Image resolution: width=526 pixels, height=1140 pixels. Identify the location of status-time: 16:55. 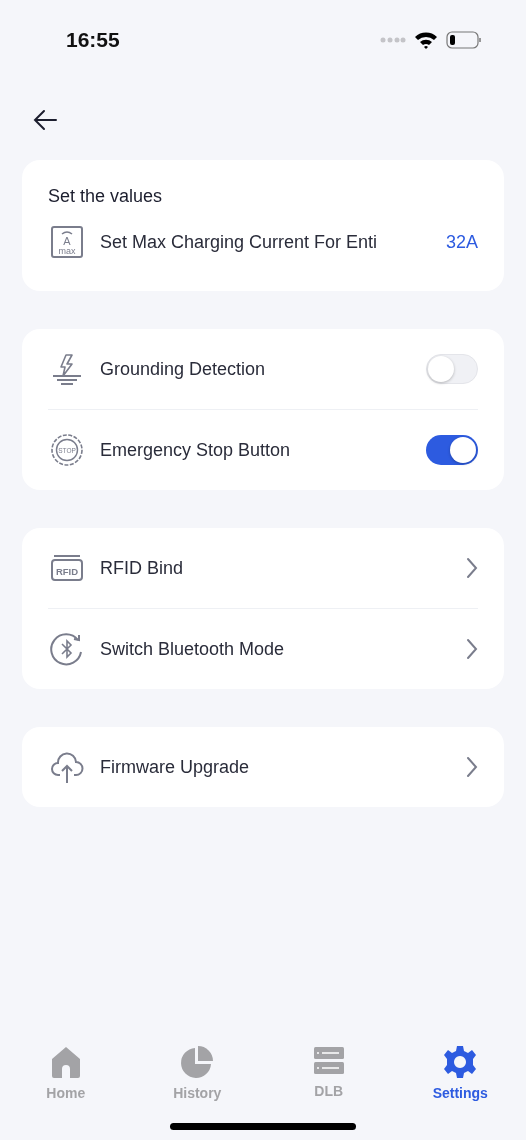
(93, 40).